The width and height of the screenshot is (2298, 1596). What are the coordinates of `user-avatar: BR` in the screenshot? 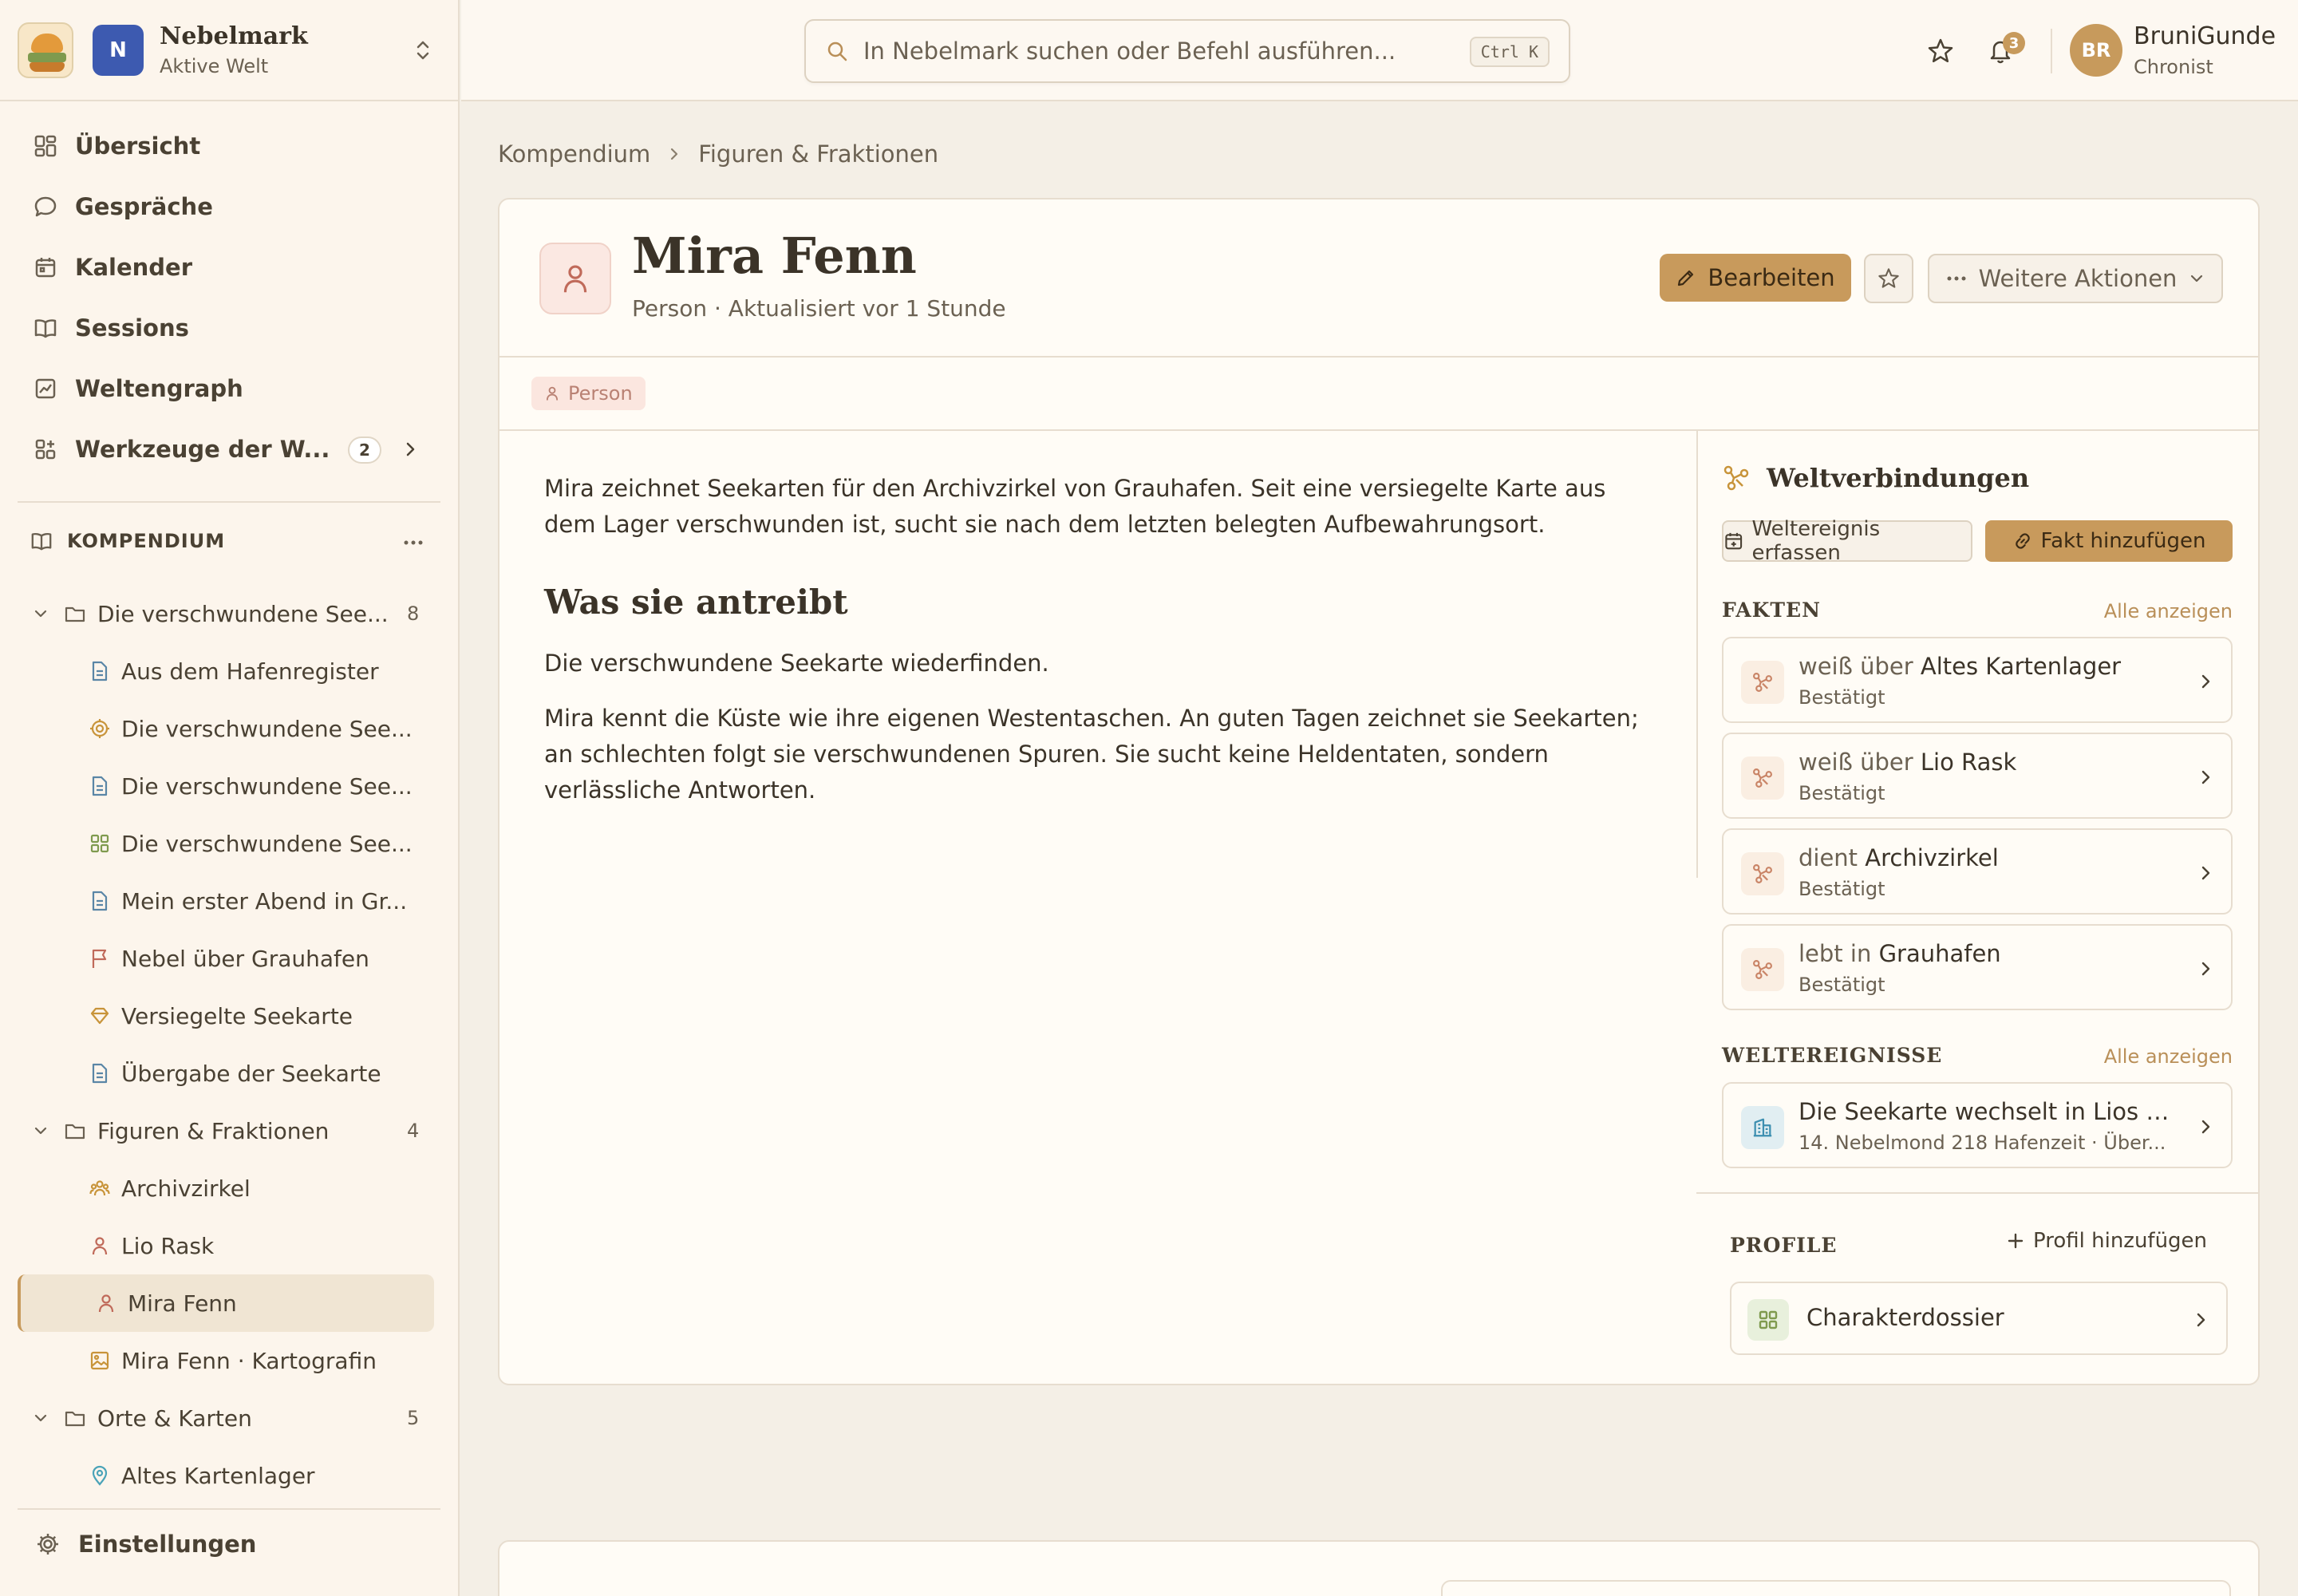 It's located at (2096, 50).